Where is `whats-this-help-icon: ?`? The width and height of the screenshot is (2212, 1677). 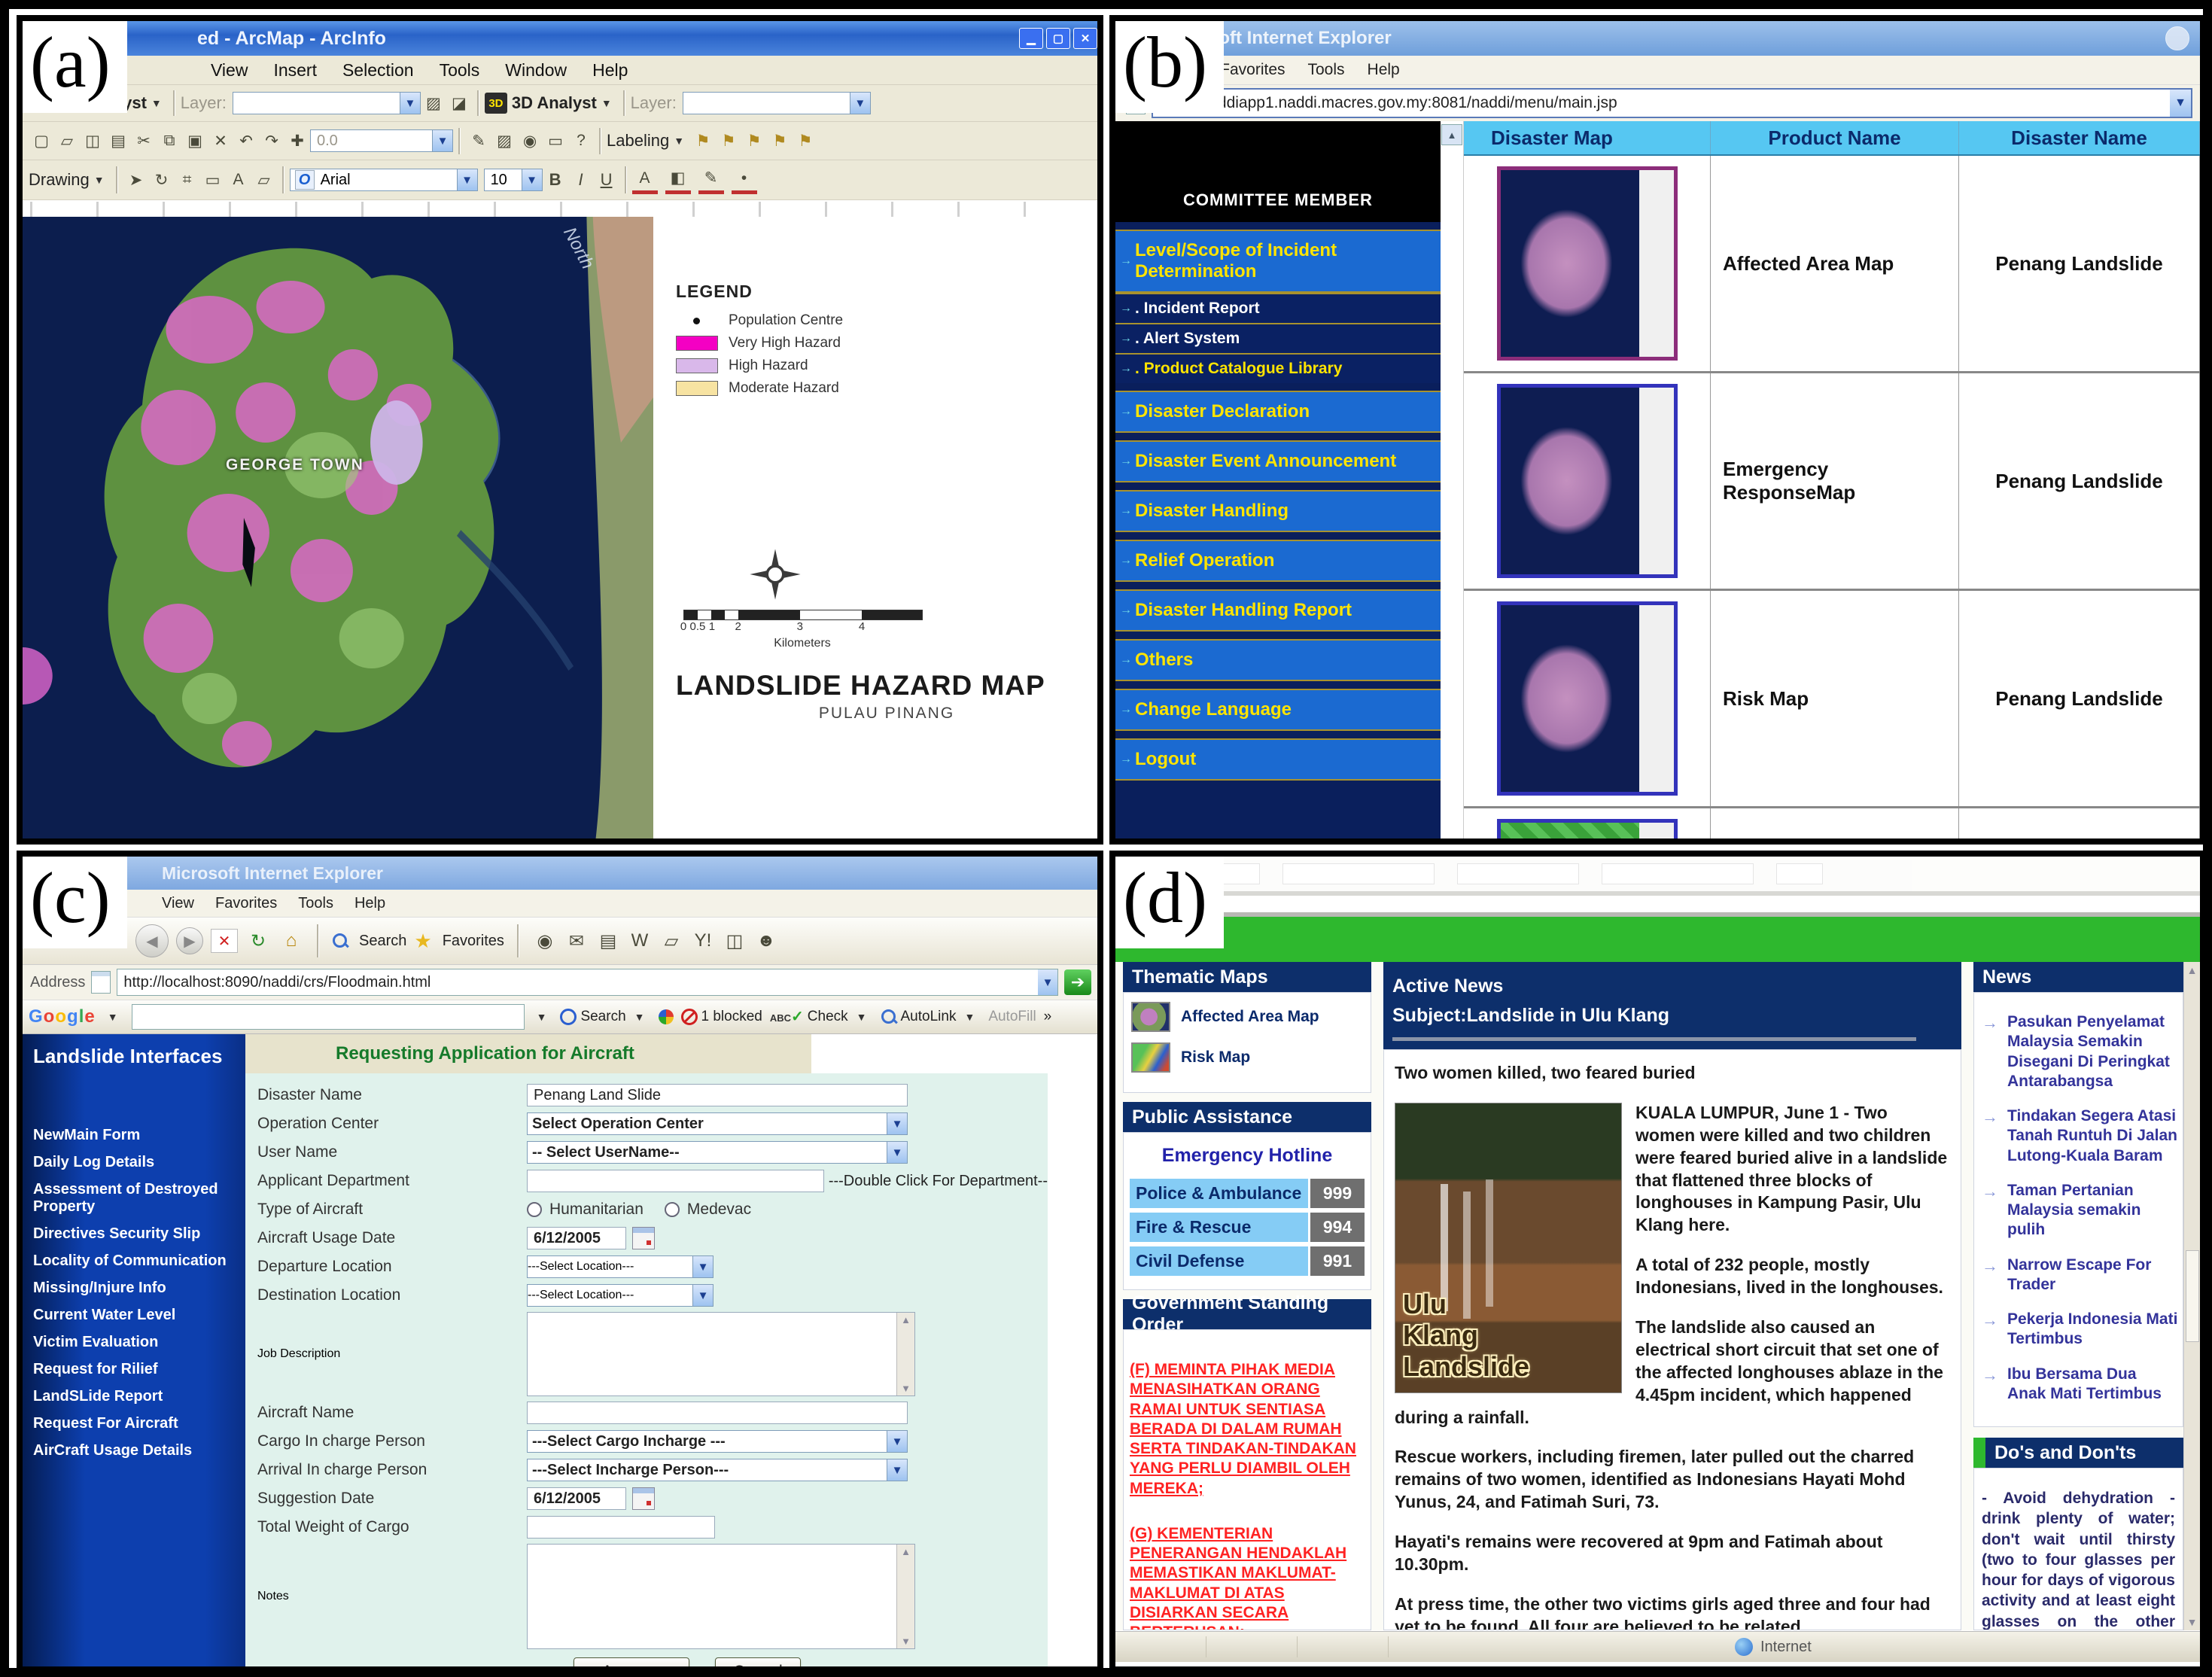
whats-this-help-icon: ? is located at coordinates (581, 141).